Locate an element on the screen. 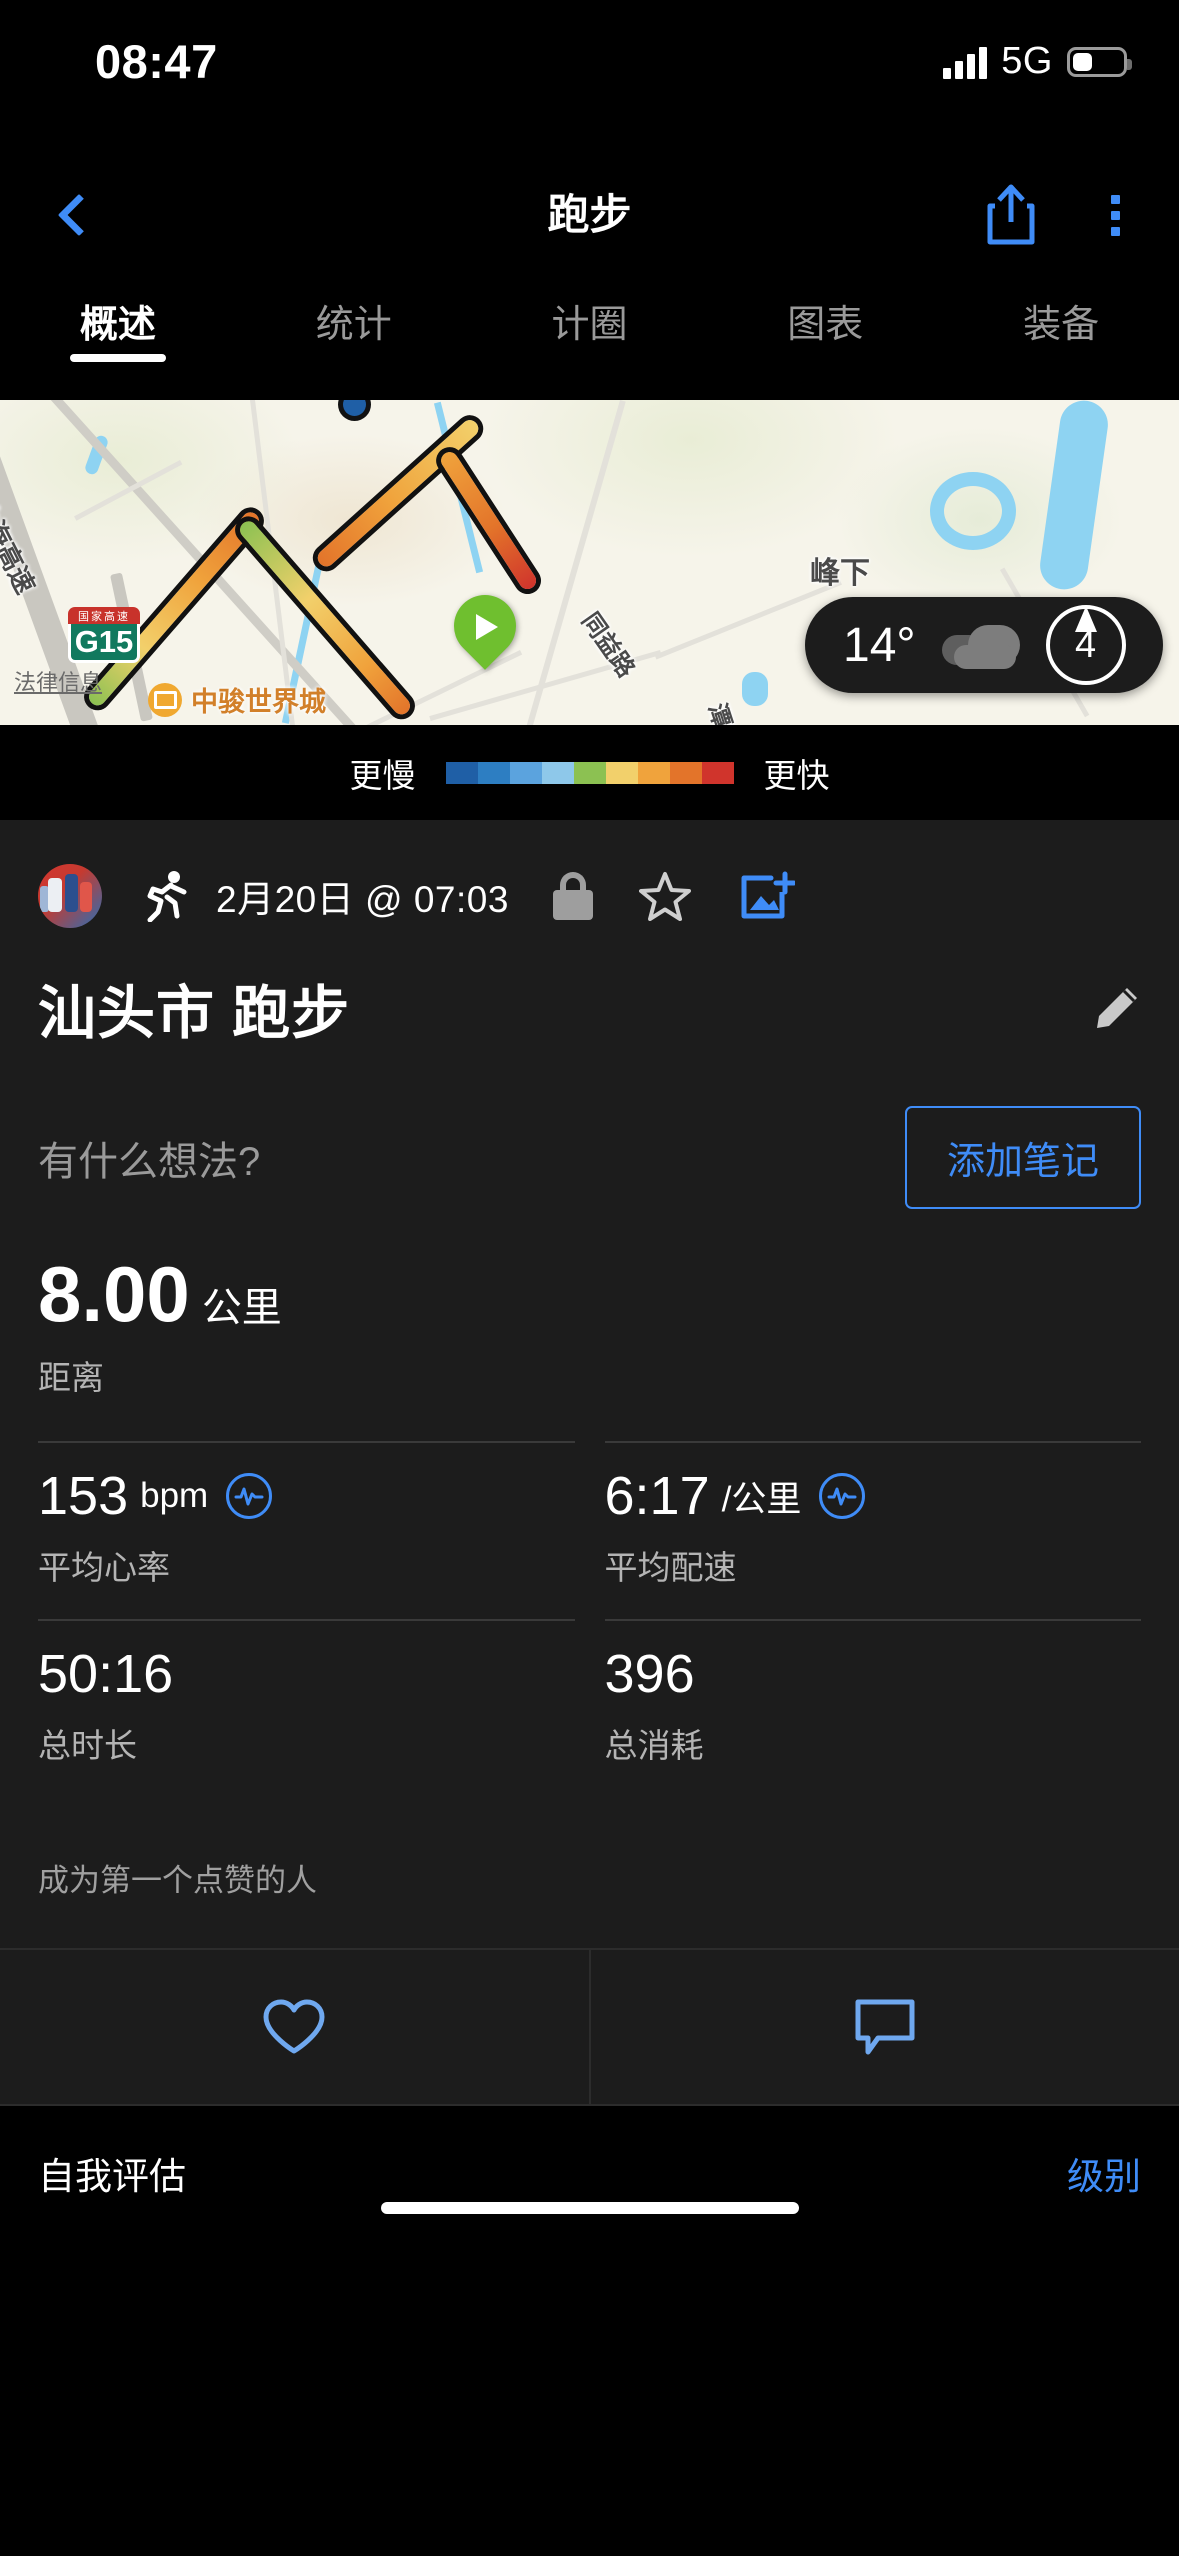  status-bar-indicators: 5G is located at coordinates (1037, 61).